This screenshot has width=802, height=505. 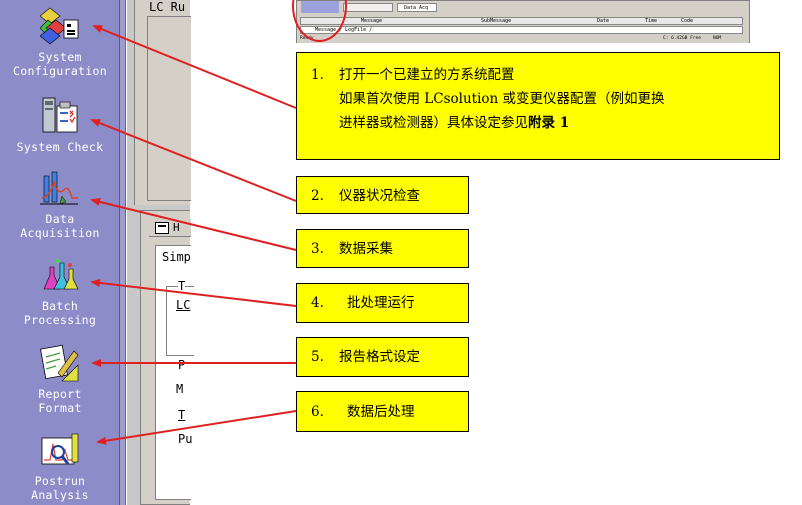 I want to click on field-label-t: T, so click(x=182, y=415).